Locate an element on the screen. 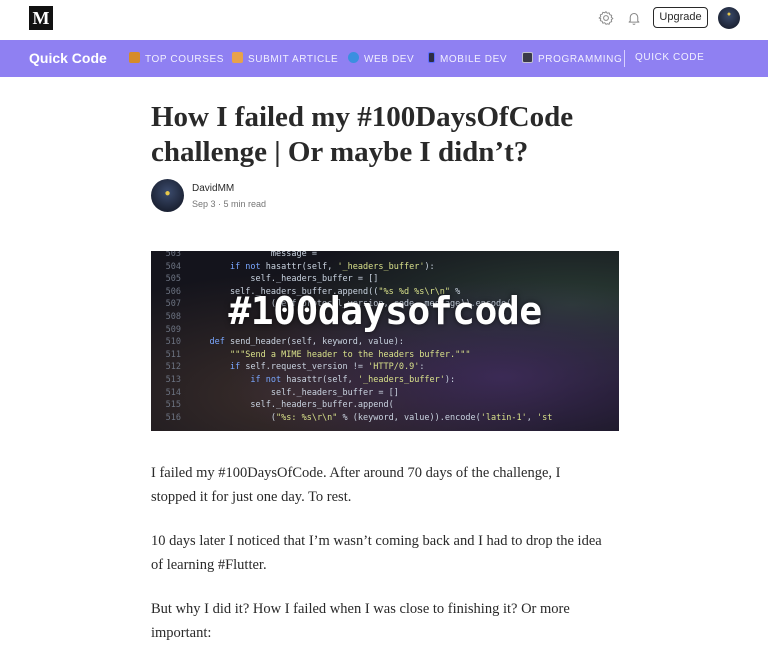  phone-icon is located at coordinates (431, 57).